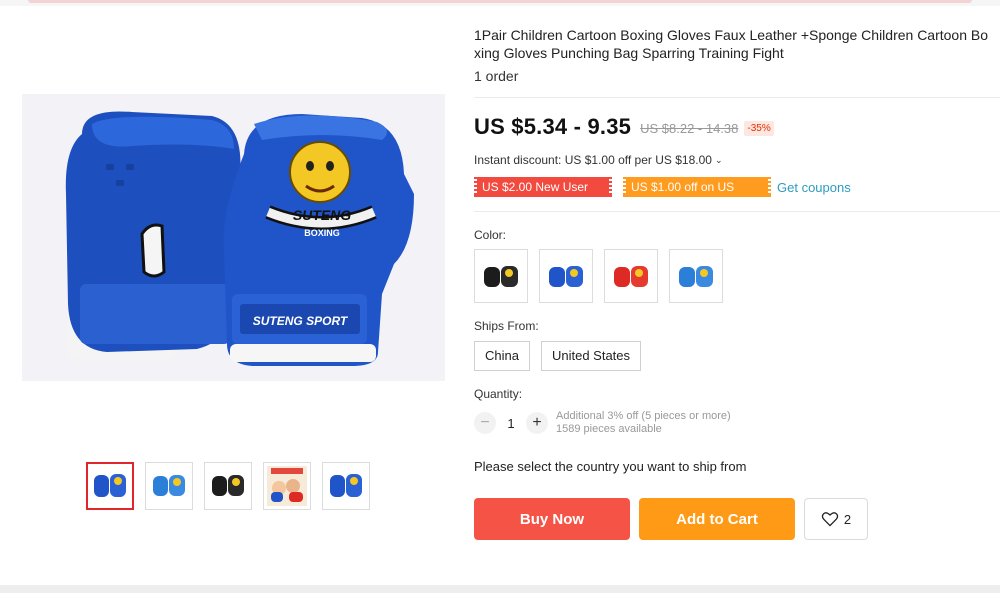 This screenshot has width=1000, height=593. What do you see at coordinates (500, 589) in the screenshot?
I see `bottom-strip` at bounding box center [500, 589].